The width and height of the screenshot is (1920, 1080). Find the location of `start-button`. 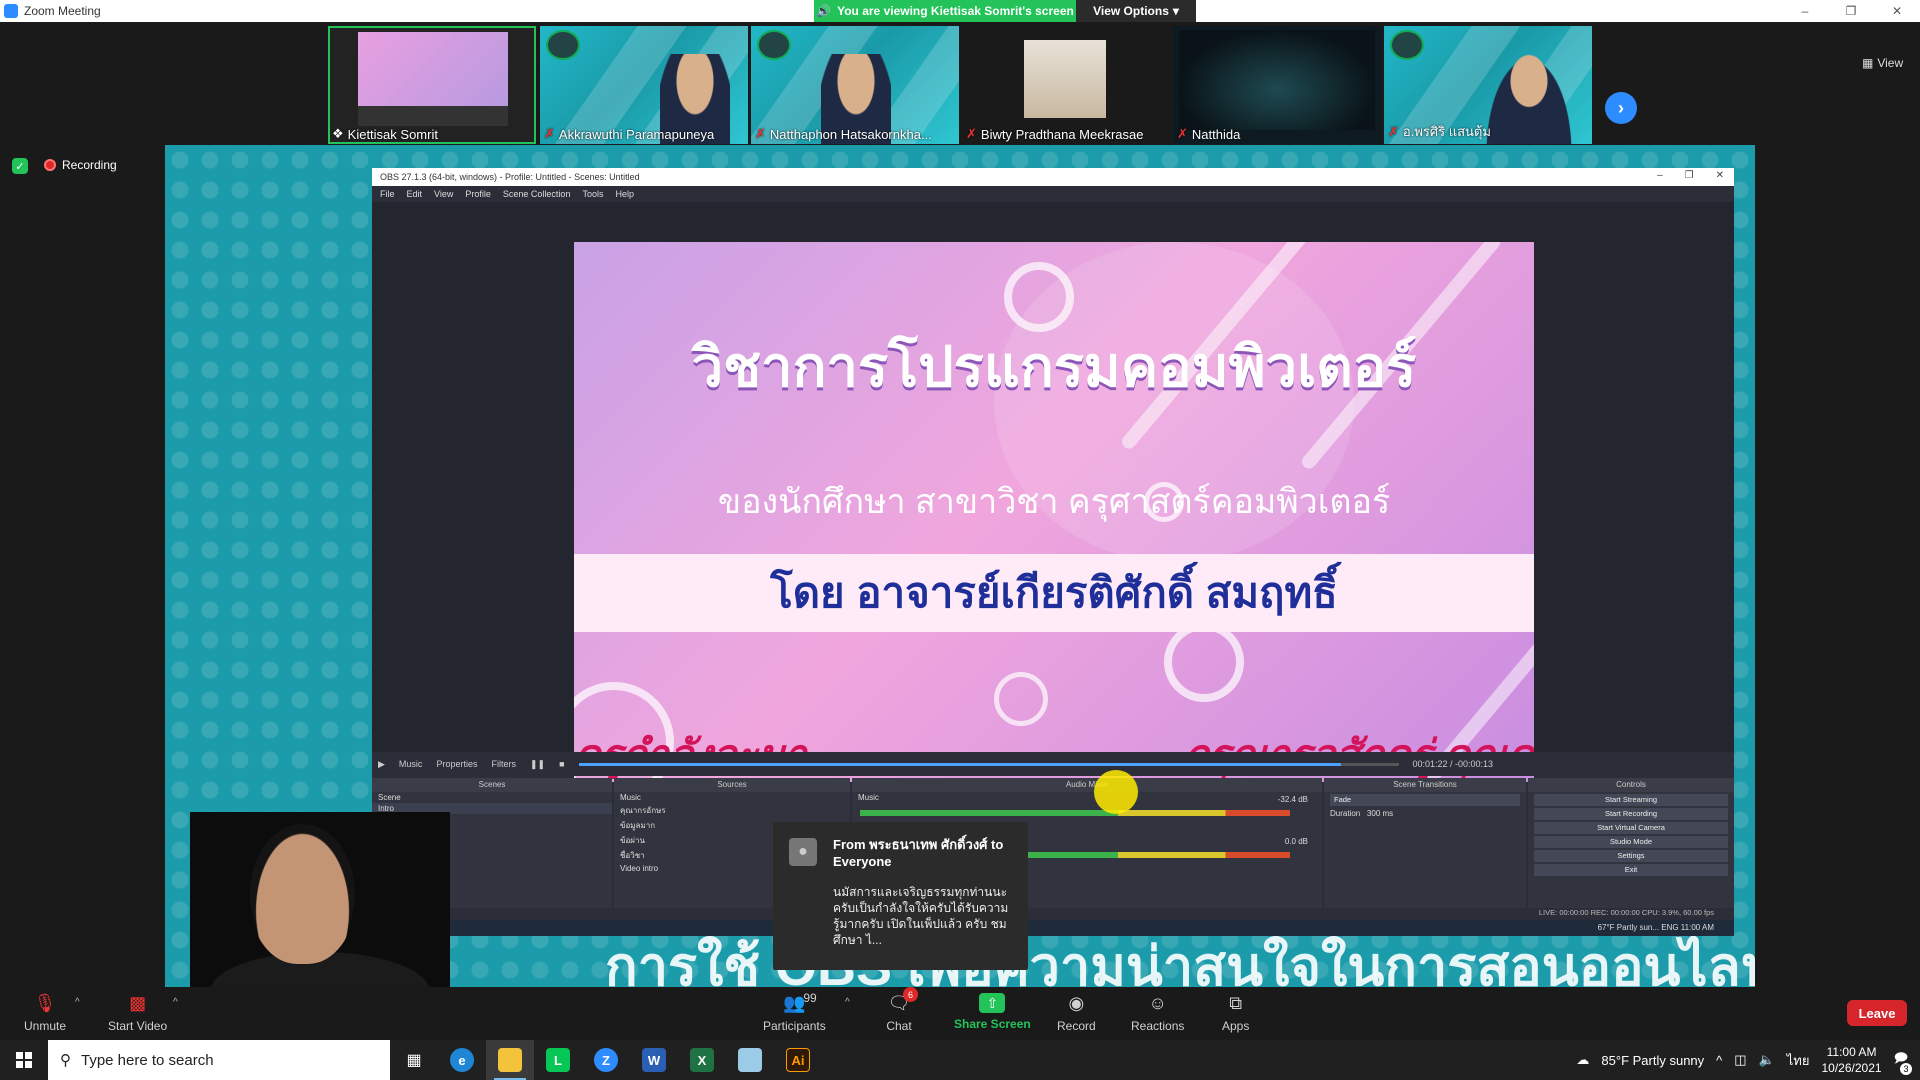

start-button is located at coordinates (24, 1060).